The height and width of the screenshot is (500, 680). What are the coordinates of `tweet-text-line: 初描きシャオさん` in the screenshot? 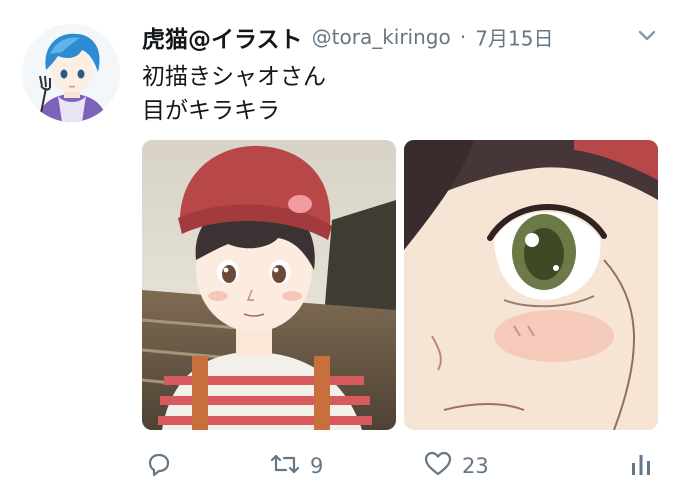 It's located at (234, 77).